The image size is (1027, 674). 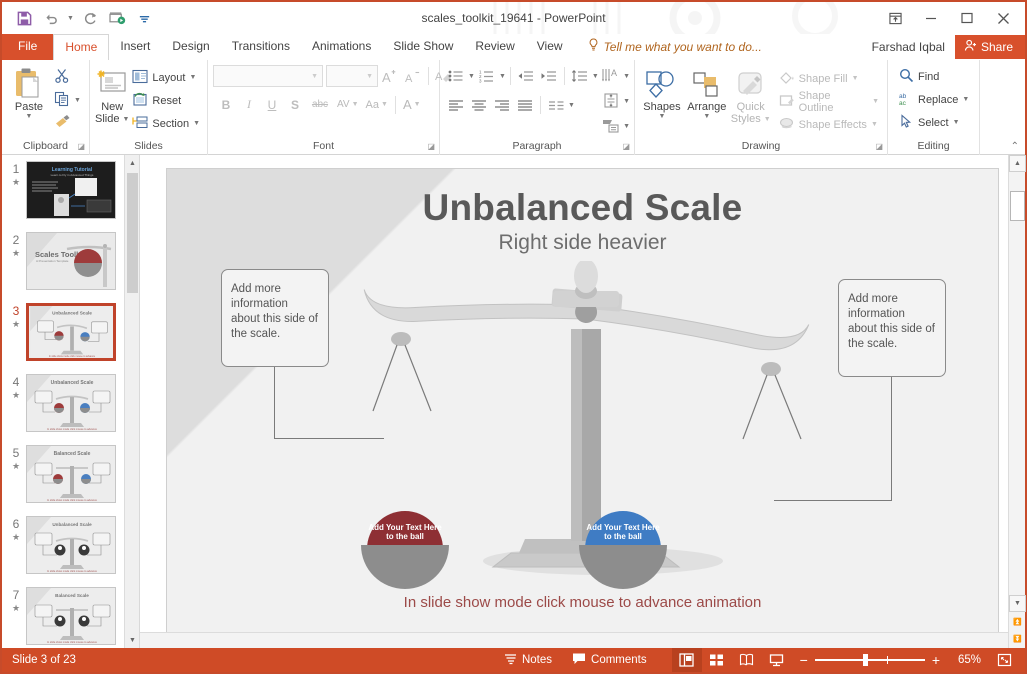 What do you see at coordinates (295, 105) in the screenshot?
I see `text-shadow-button: S` at bounding box center [295, 105].